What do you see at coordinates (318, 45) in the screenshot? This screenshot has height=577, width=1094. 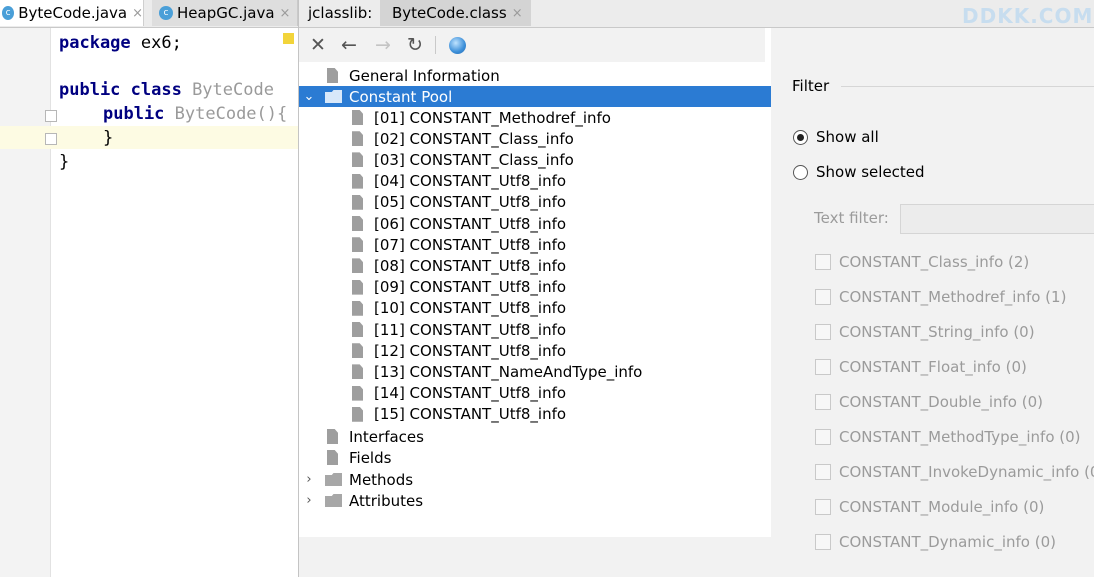 I see `close-icon: ✕` at bounding box center [318, 45].